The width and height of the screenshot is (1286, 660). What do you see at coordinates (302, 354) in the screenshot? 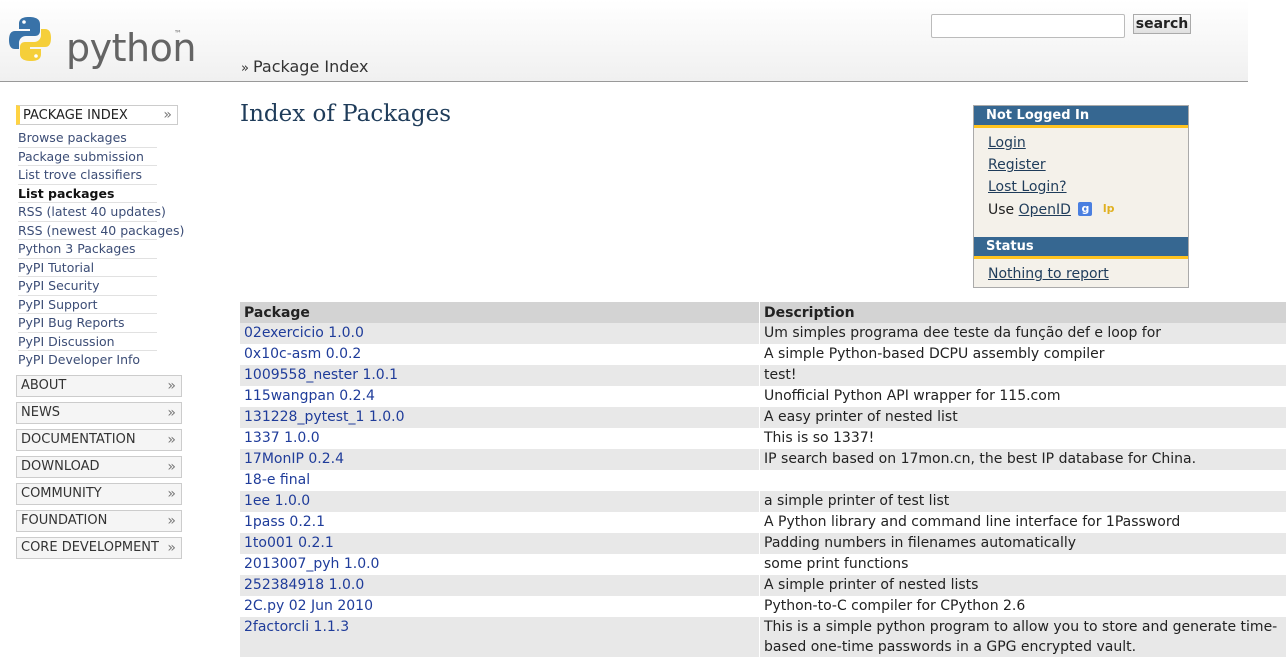
I see `package-link: 0x10c-asm 0.0.2` at bounding box center [302, 354].